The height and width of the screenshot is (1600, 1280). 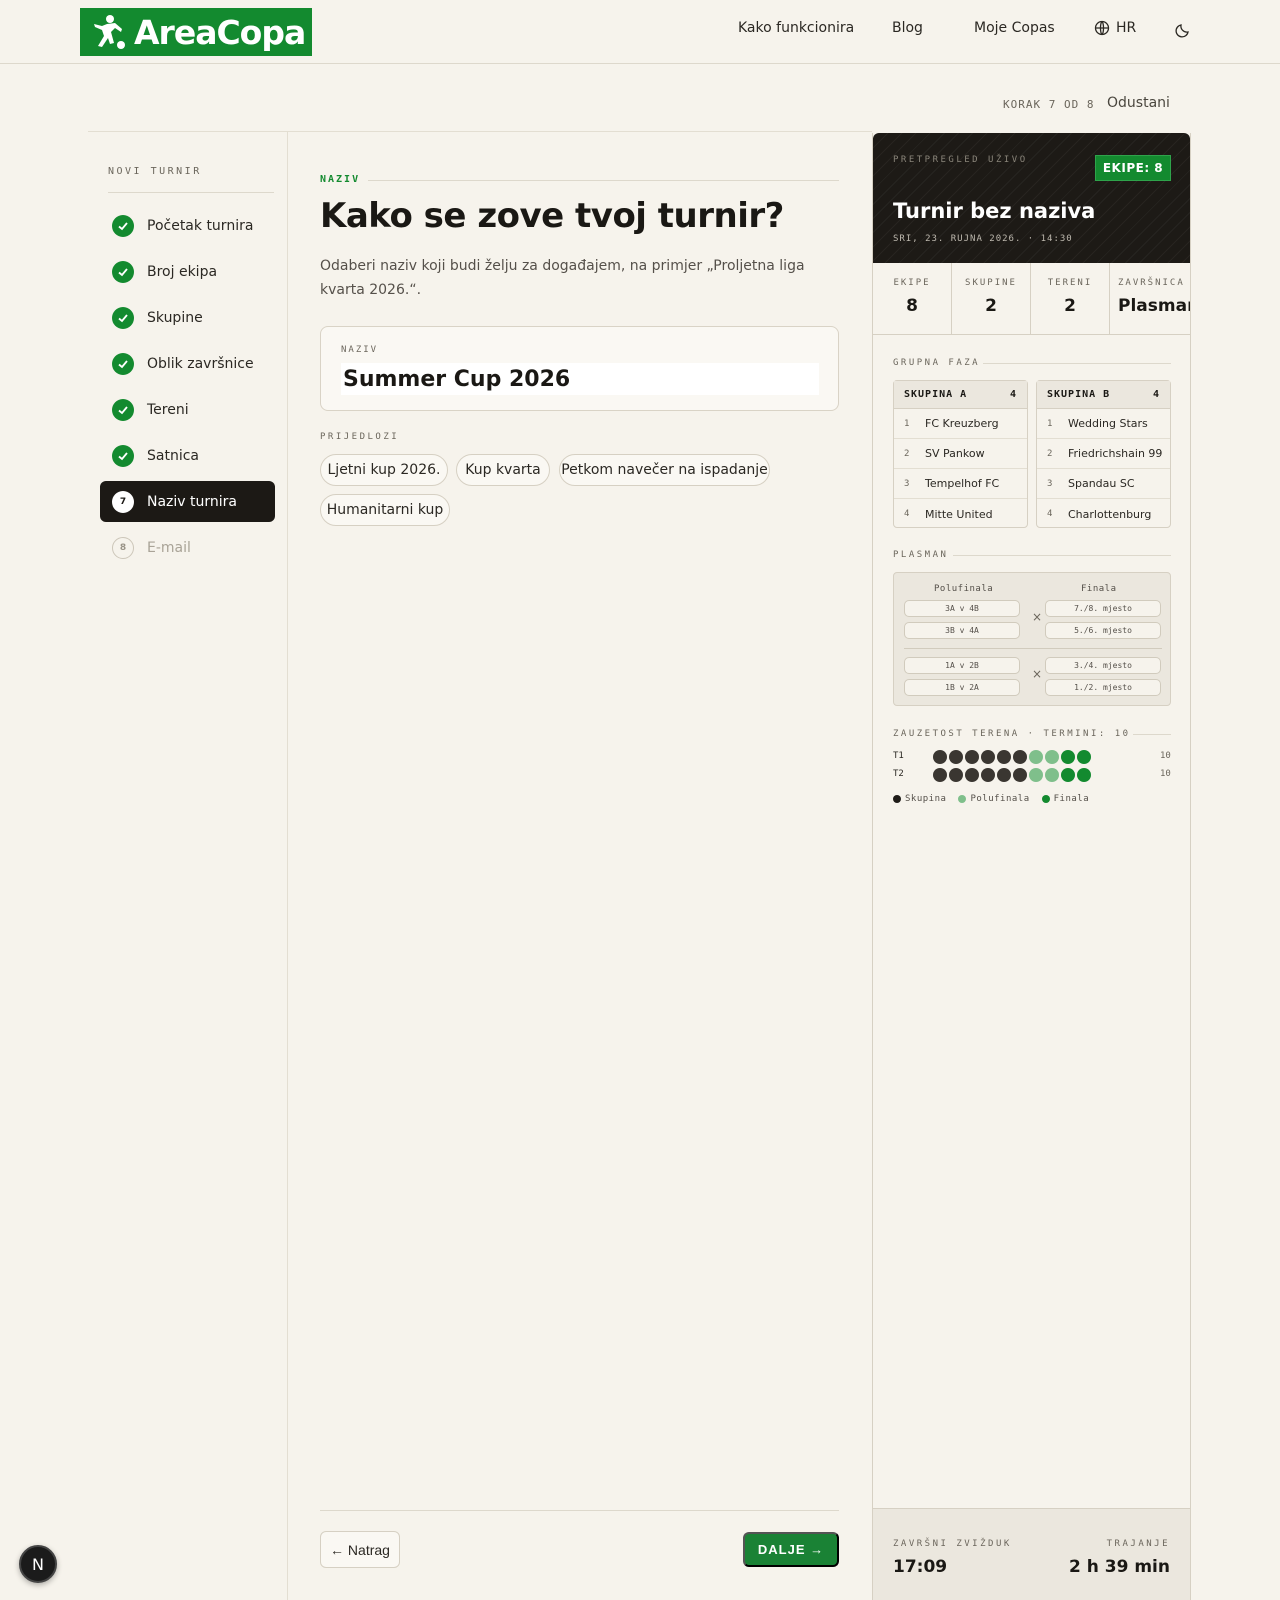 What do you see at coordinates (187, 409) in the screenshot?
I see `sidebar-step-courts: Tereni` at bounding box center [187, 409].